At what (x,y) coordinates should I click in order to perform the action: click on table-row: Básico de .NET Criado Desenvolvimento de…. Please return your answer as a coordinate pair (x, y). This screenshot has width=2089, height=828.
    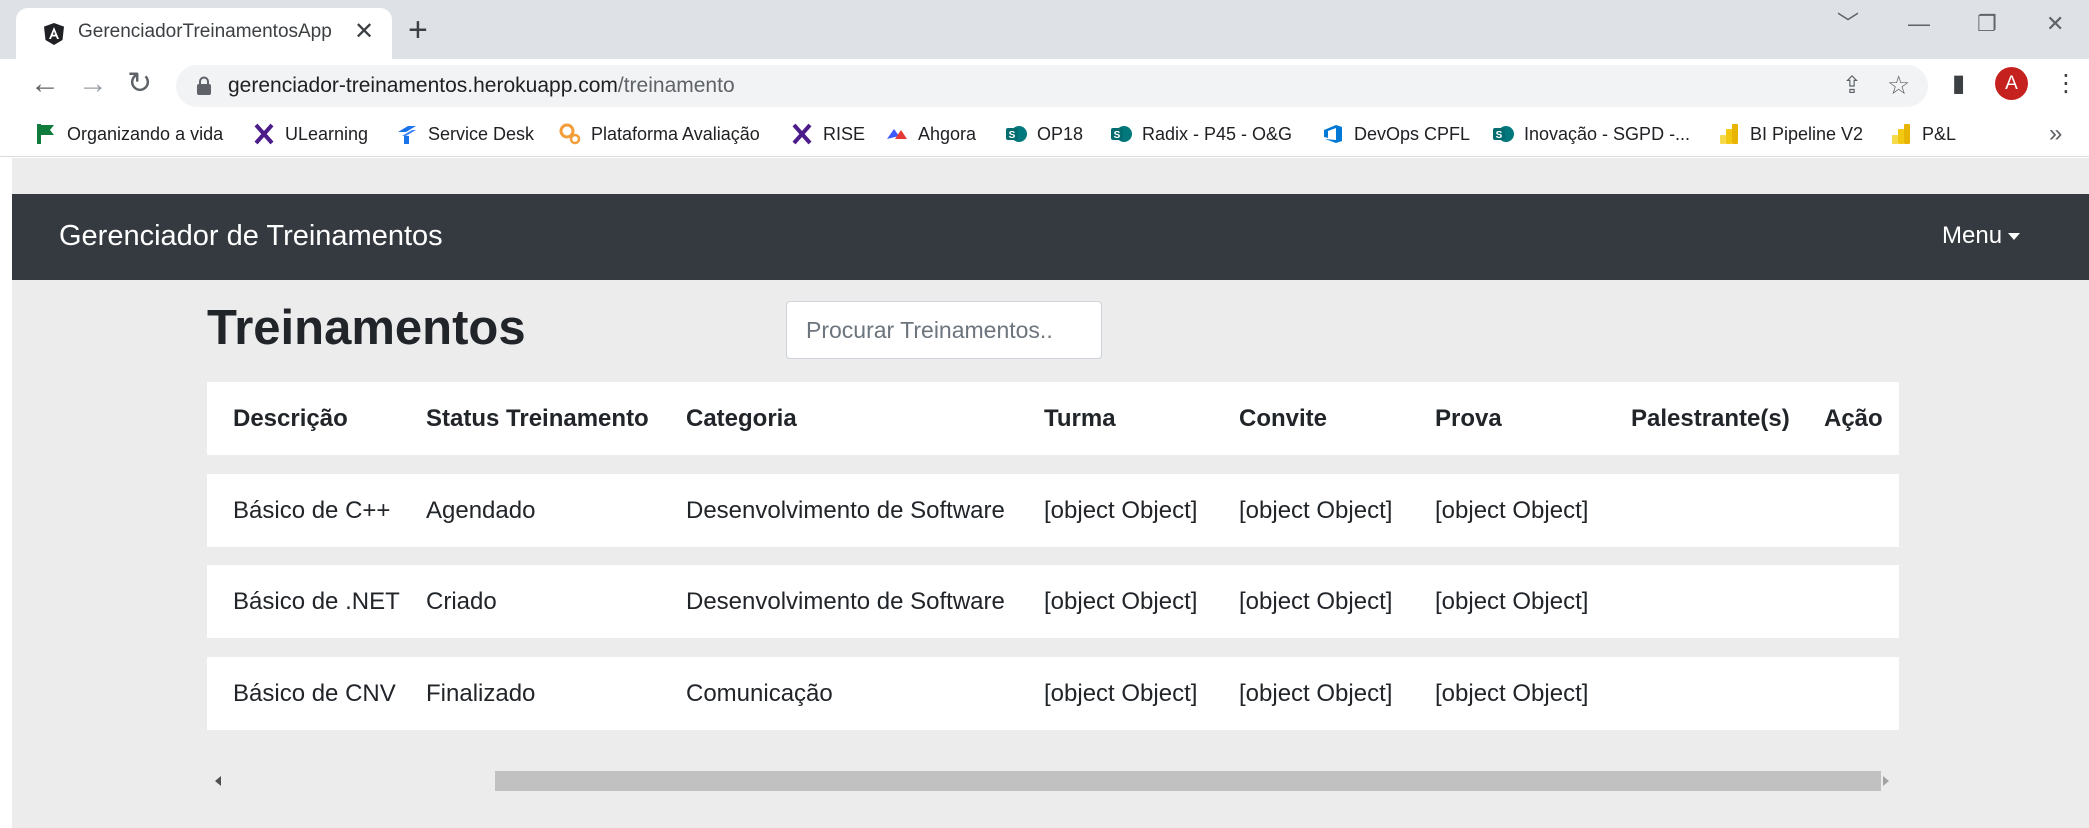
    Looking at the image, I should click on (1053, 601).